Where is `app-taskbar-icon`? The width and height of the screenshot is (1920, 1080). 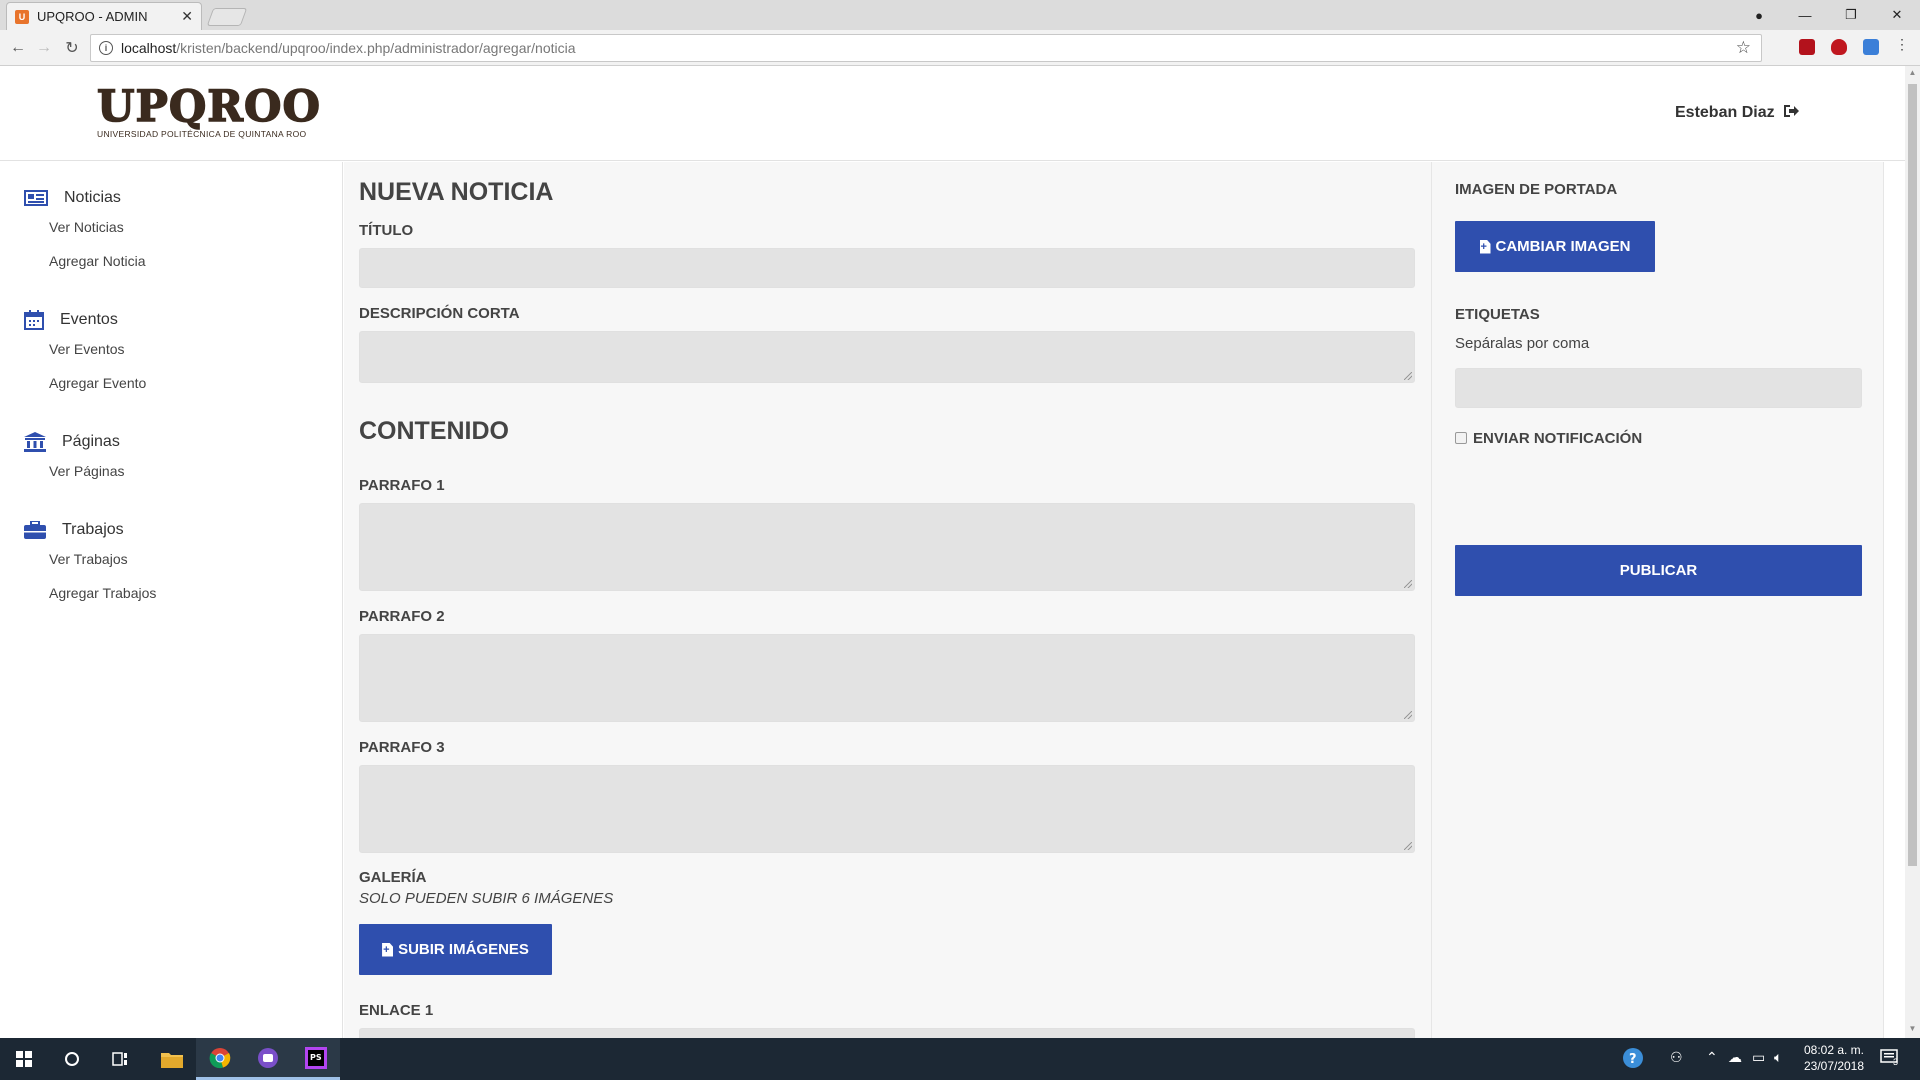 app-taskbar-icon is located at coordinates (268, 1059).